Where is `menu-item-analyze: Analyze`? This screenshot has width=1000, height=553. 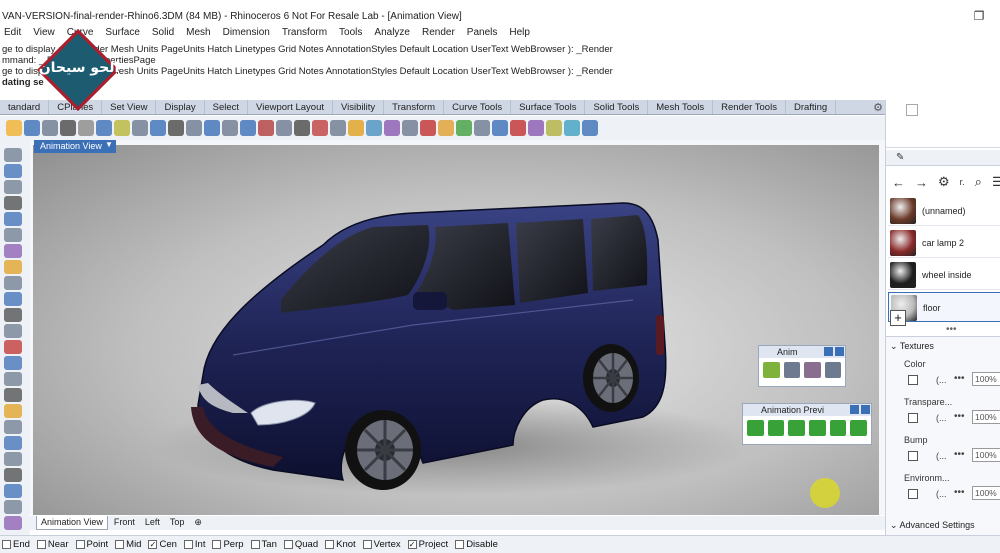
menu-item-analyze: Analyze is located at coordinates (392, 34).